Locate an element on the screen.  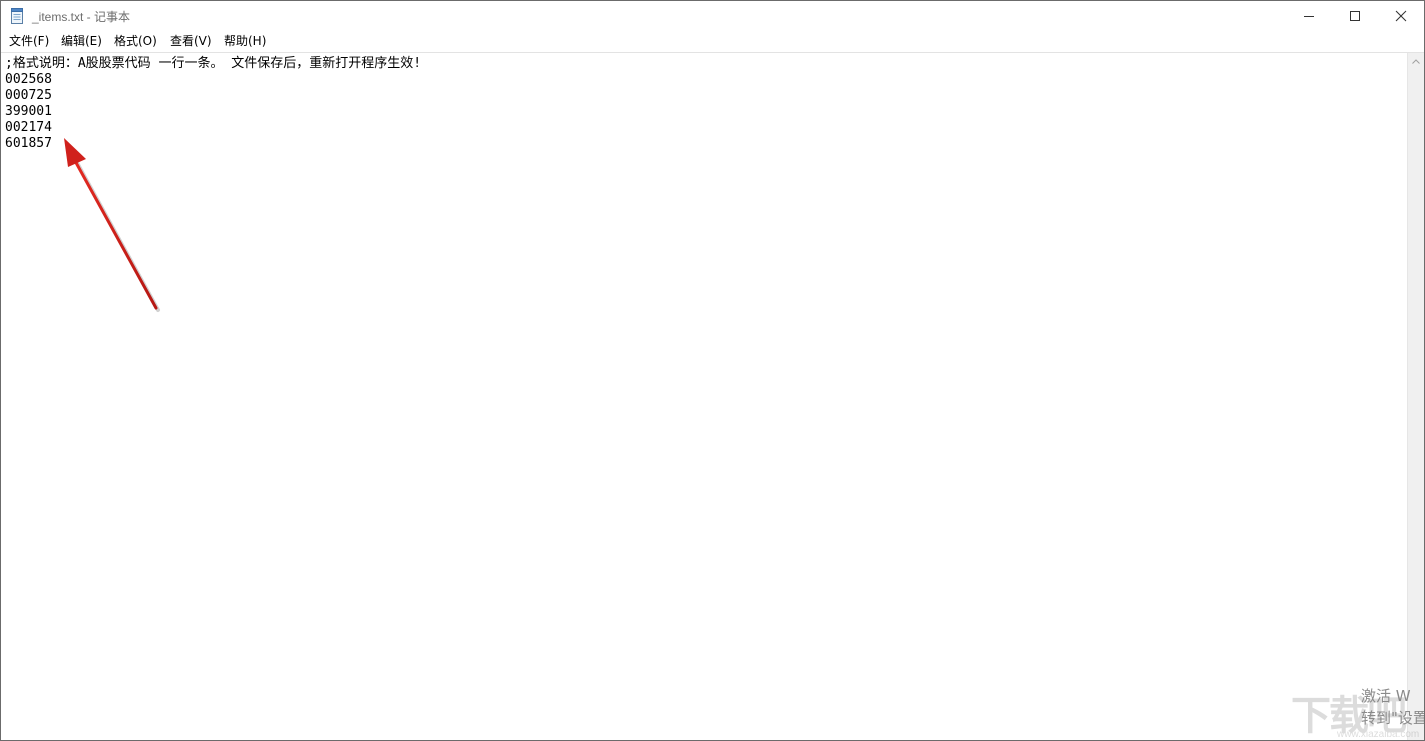
menu-edit: 编辑(E) is located at coordinates (81, 41).